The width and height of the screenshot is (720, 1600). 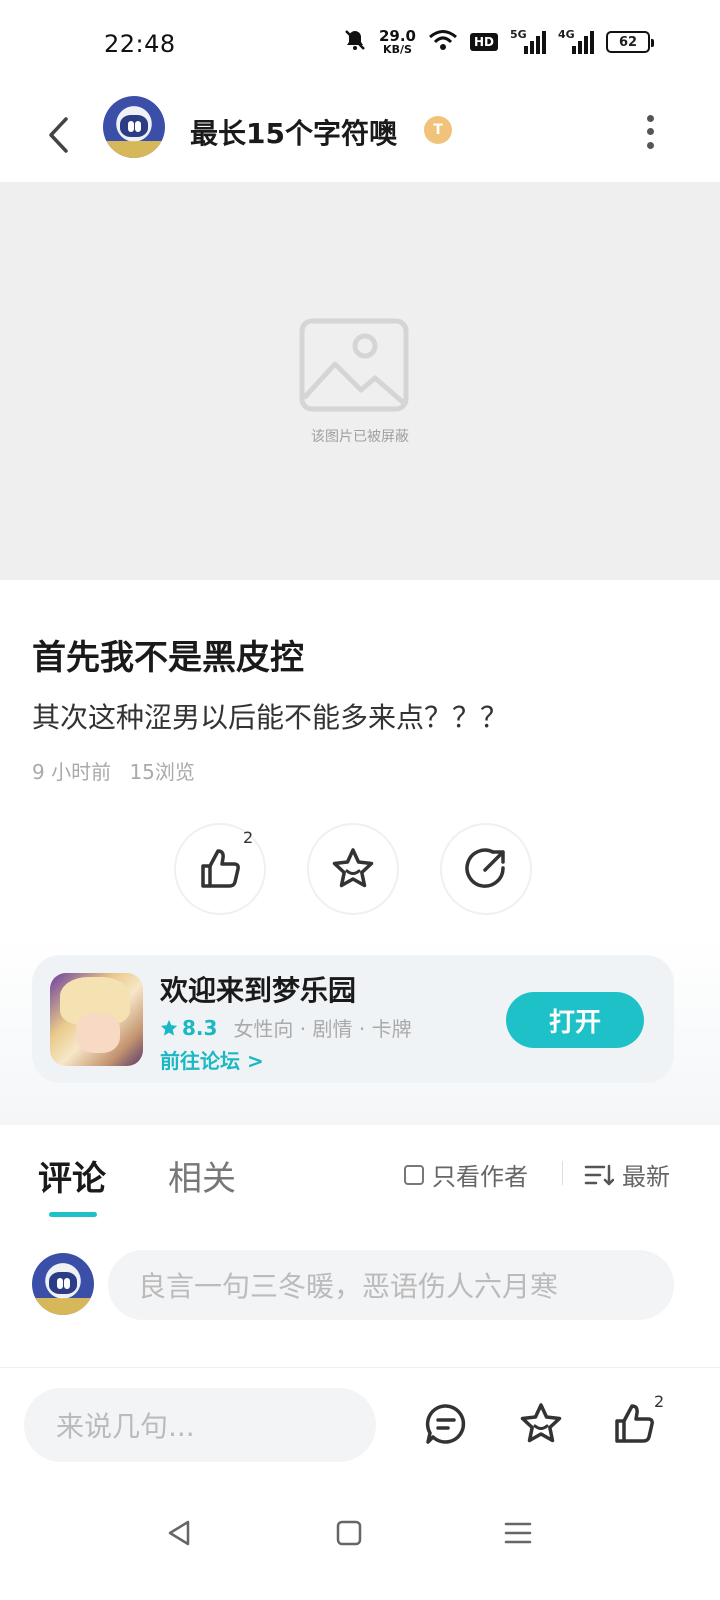 What do you see at coordinates (575, 1020) in the screenshot?
I see `open-game-button: 打开` at bounding box center [575, 1020].